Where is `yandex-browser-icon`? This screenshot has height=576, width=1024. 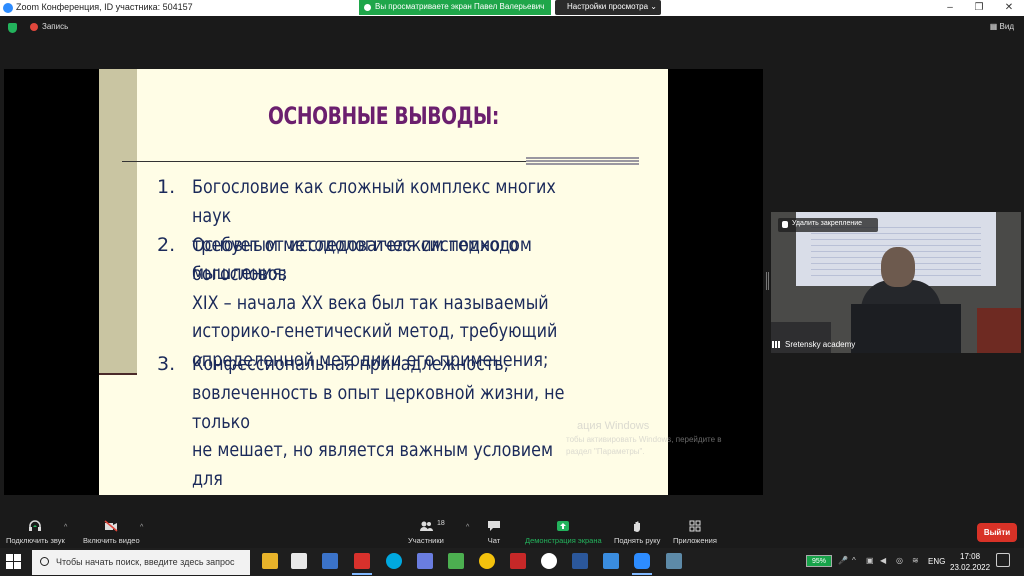
yandex-browser-icon is located at coordinates (549, 561).